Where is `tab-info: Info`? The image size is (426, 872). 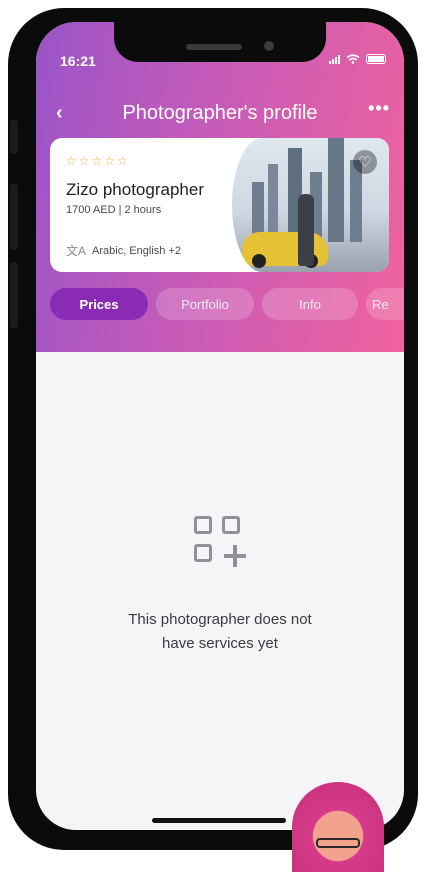 tab-info: Info is located at coordinates (310, 304).